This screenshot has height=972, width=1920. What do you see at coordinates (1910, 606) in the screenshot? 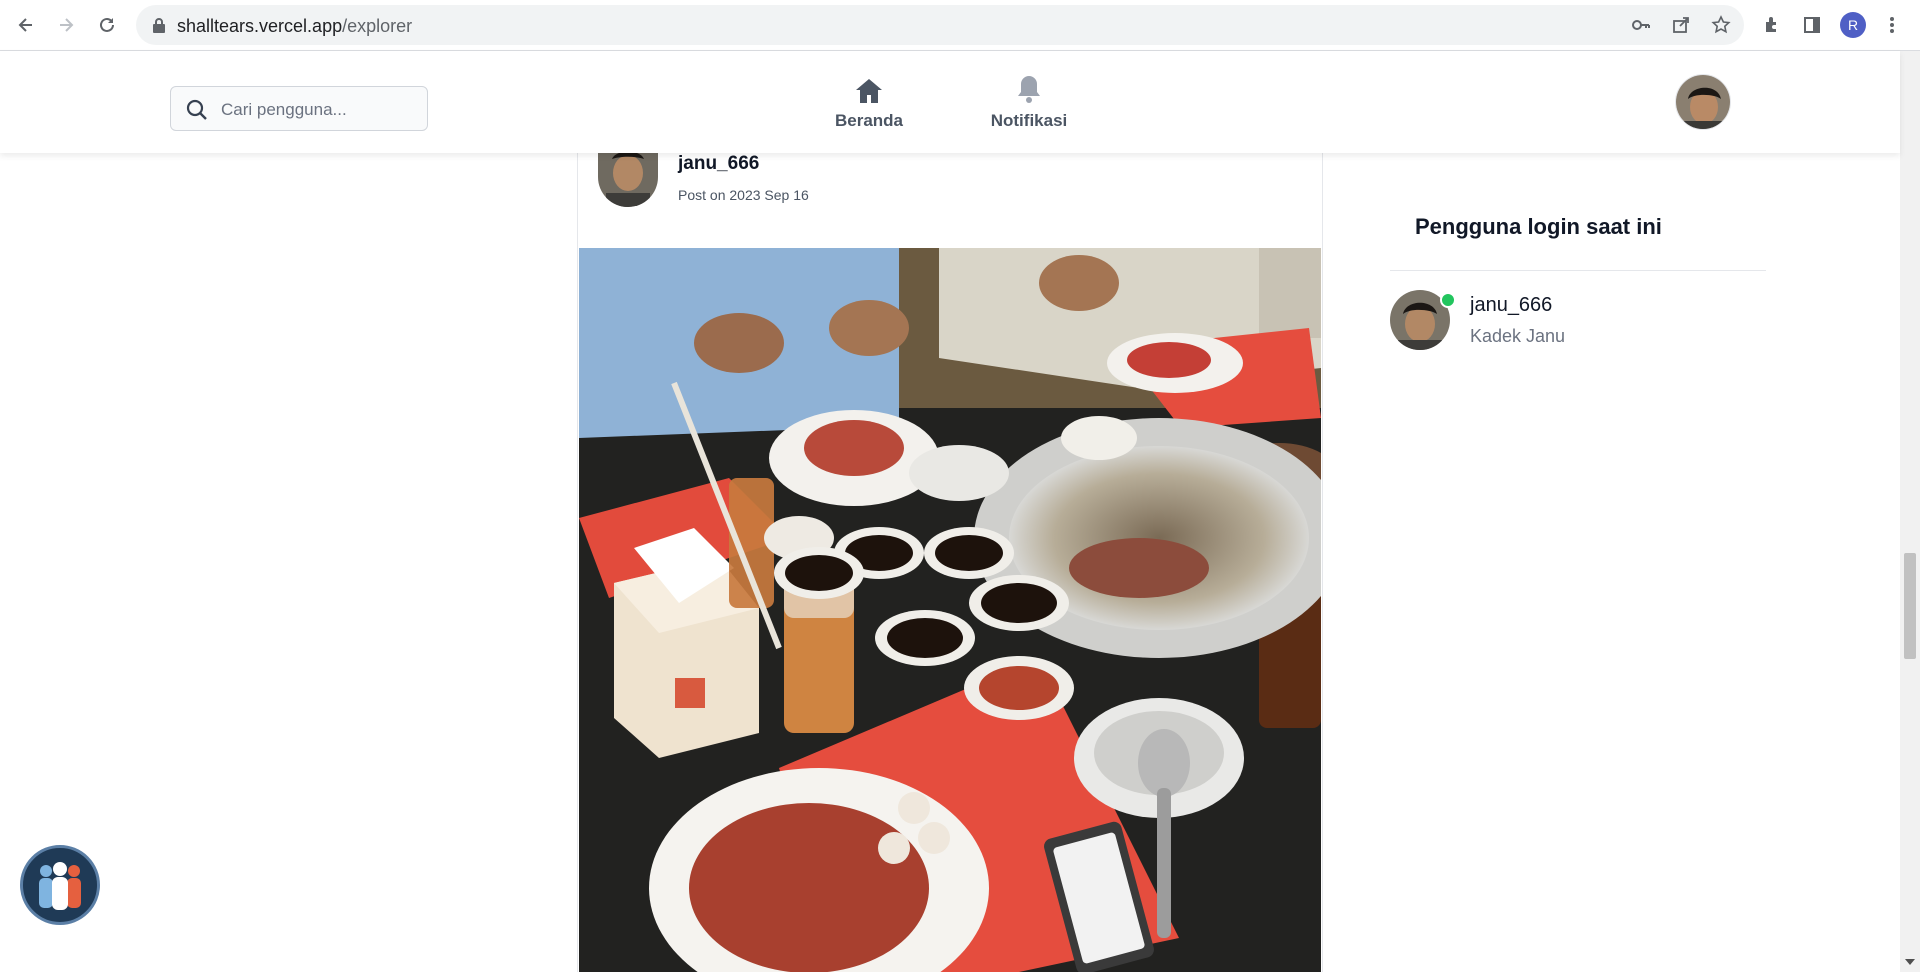
I see `scrollbar-thumb` at bounding box center [1910, 606].